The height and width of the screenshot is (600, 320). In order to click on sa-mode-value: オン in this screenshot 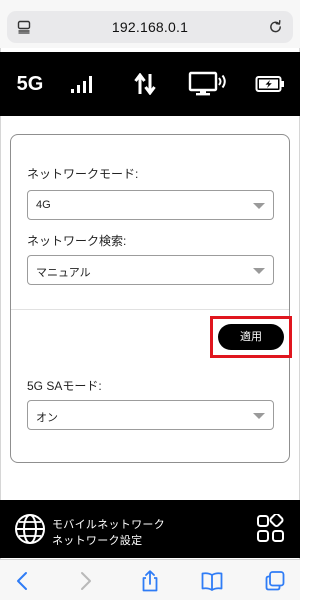, I will do `click(47, 418)`.